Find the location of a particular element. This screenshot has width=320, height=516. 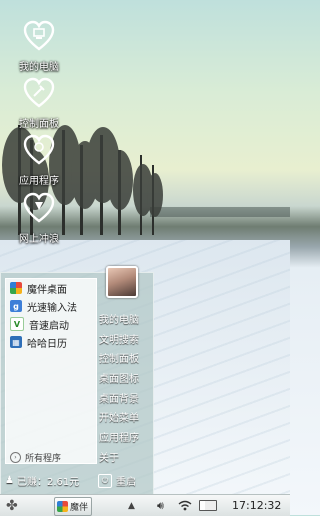

heart-apps-icon is located at coordinates (39, 149).